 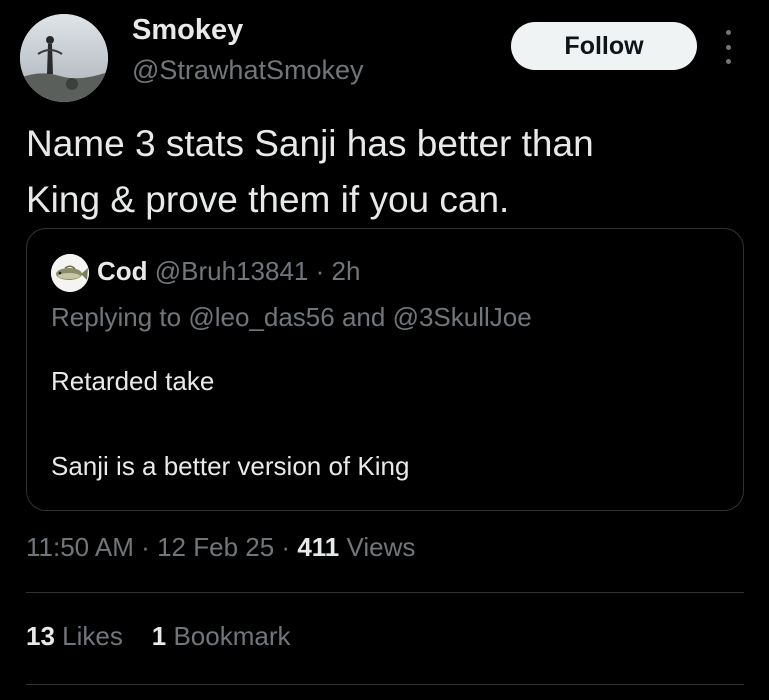 I want to click on bookmarks-count: 1, so click(x=159, y=636).